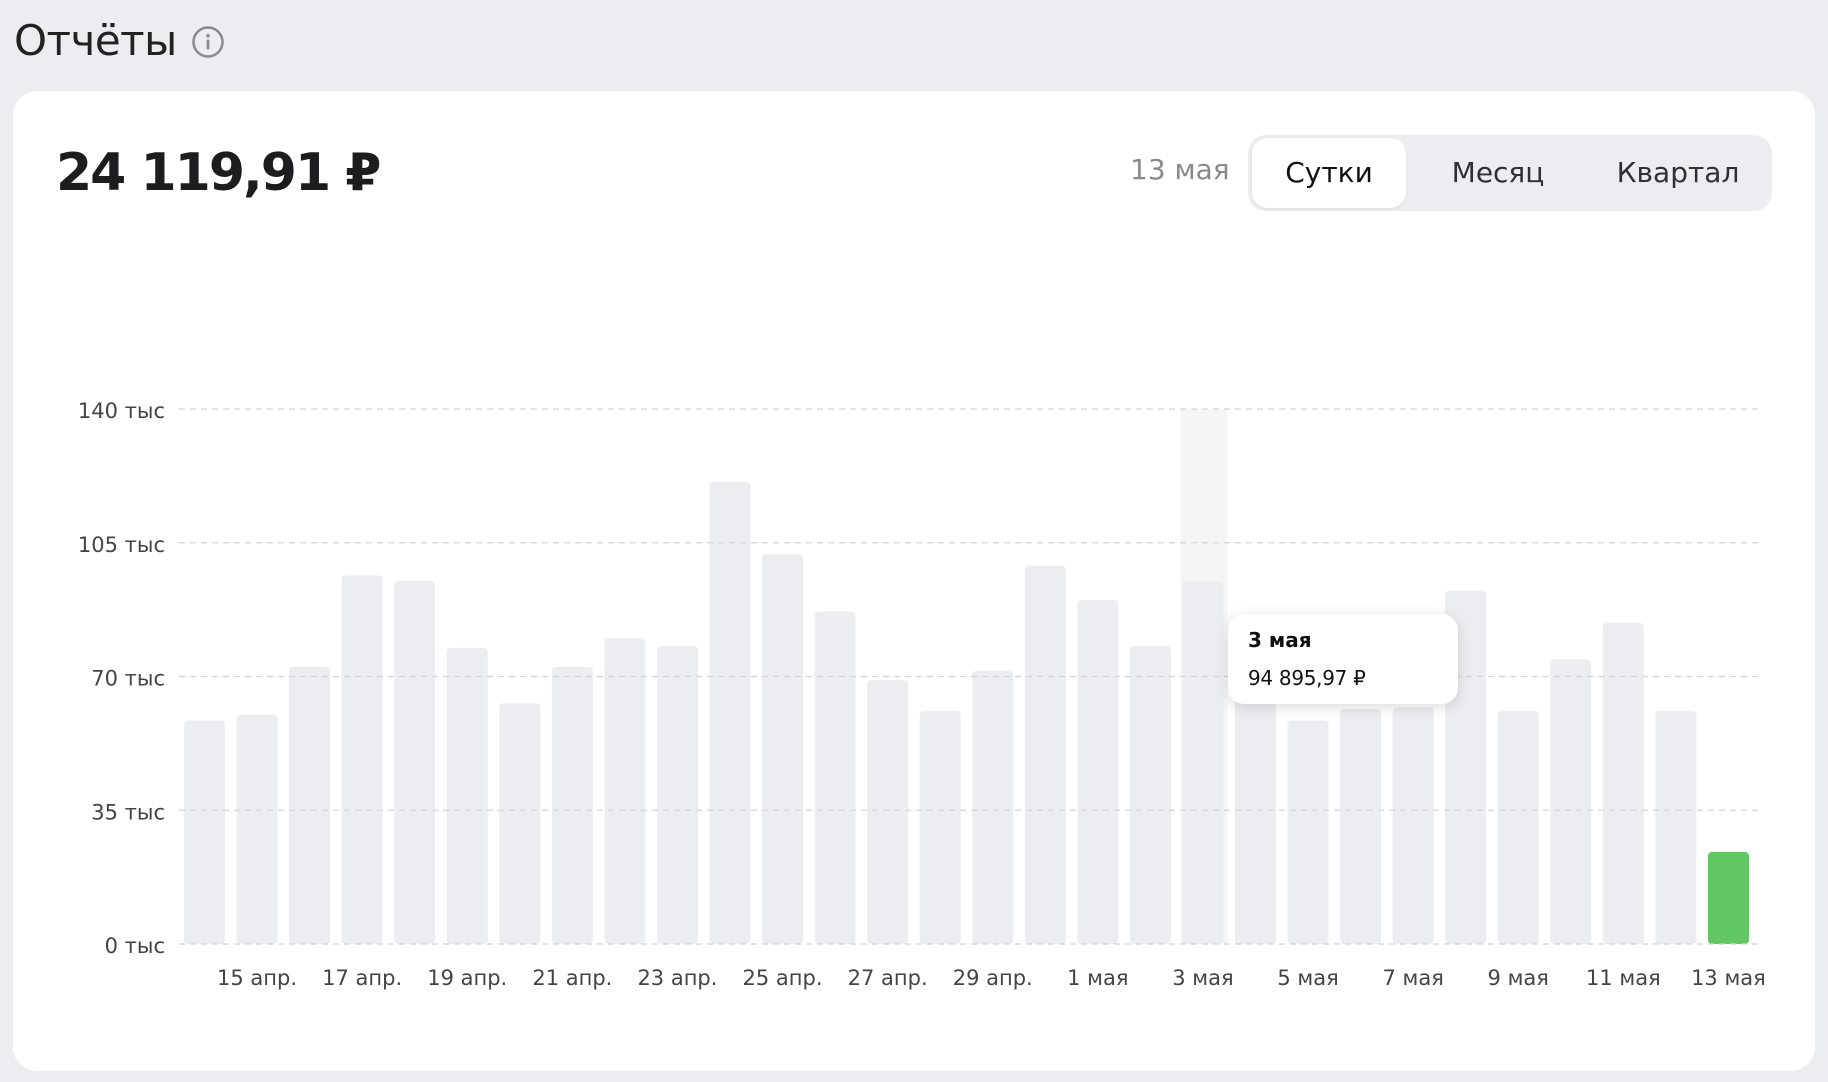 The height and width of the screenshot is (1082, 1828). Describe the element at coordinates (1097, 978) in the screenshot. I see `x-tick-label: 1 мая` at that location.